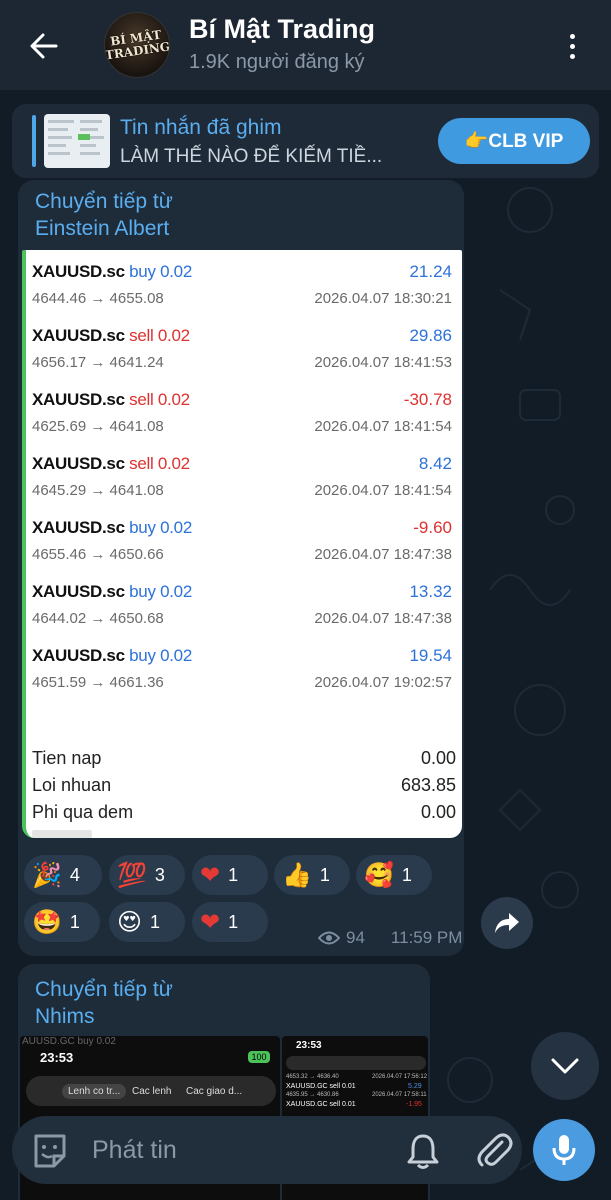 The image size is (611, 1200). What do you see at coordinates (572, 46) in the screenshot?
I see `more-options-button` at bounding box center [572, 46].